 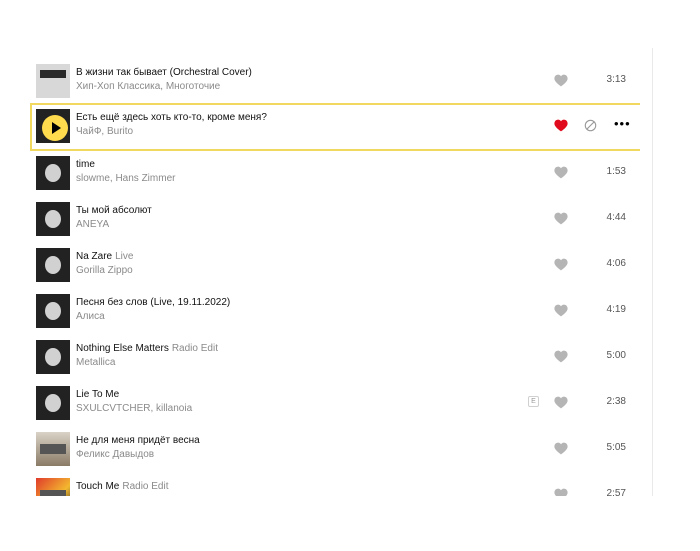 I want to click on track-title: Nothing Else Matters Radio Edit, so click(x=147, y=348).